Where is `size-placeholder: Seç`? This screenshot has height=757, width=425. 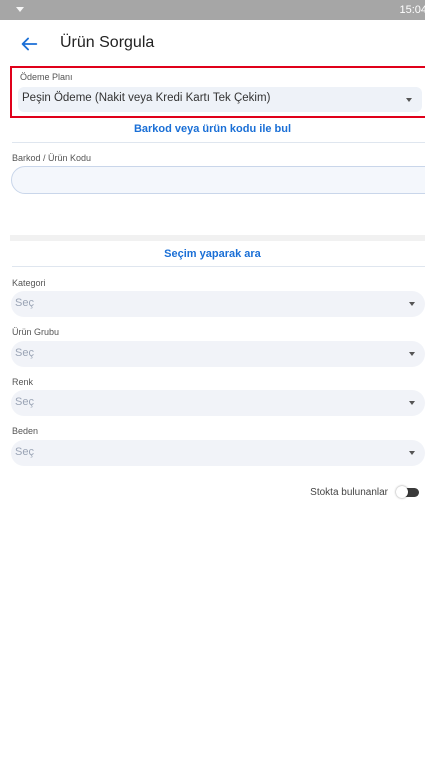
size-placeholder: Seç is located at coordinates (24, 452).